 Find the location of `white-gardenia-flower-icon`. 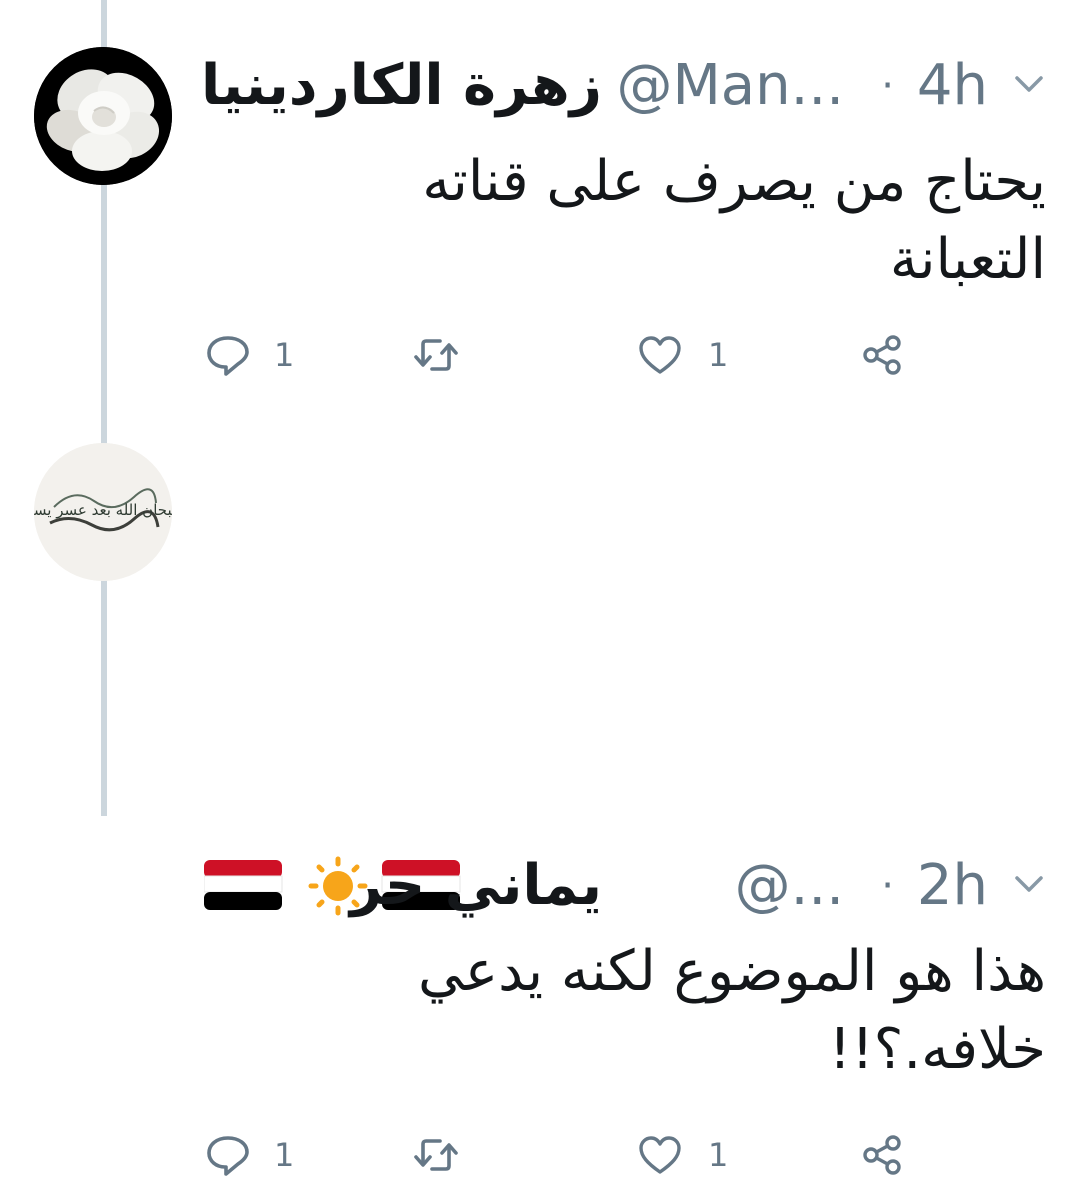

white-gardenia-flower-icon is located at coordinates (103, 116).